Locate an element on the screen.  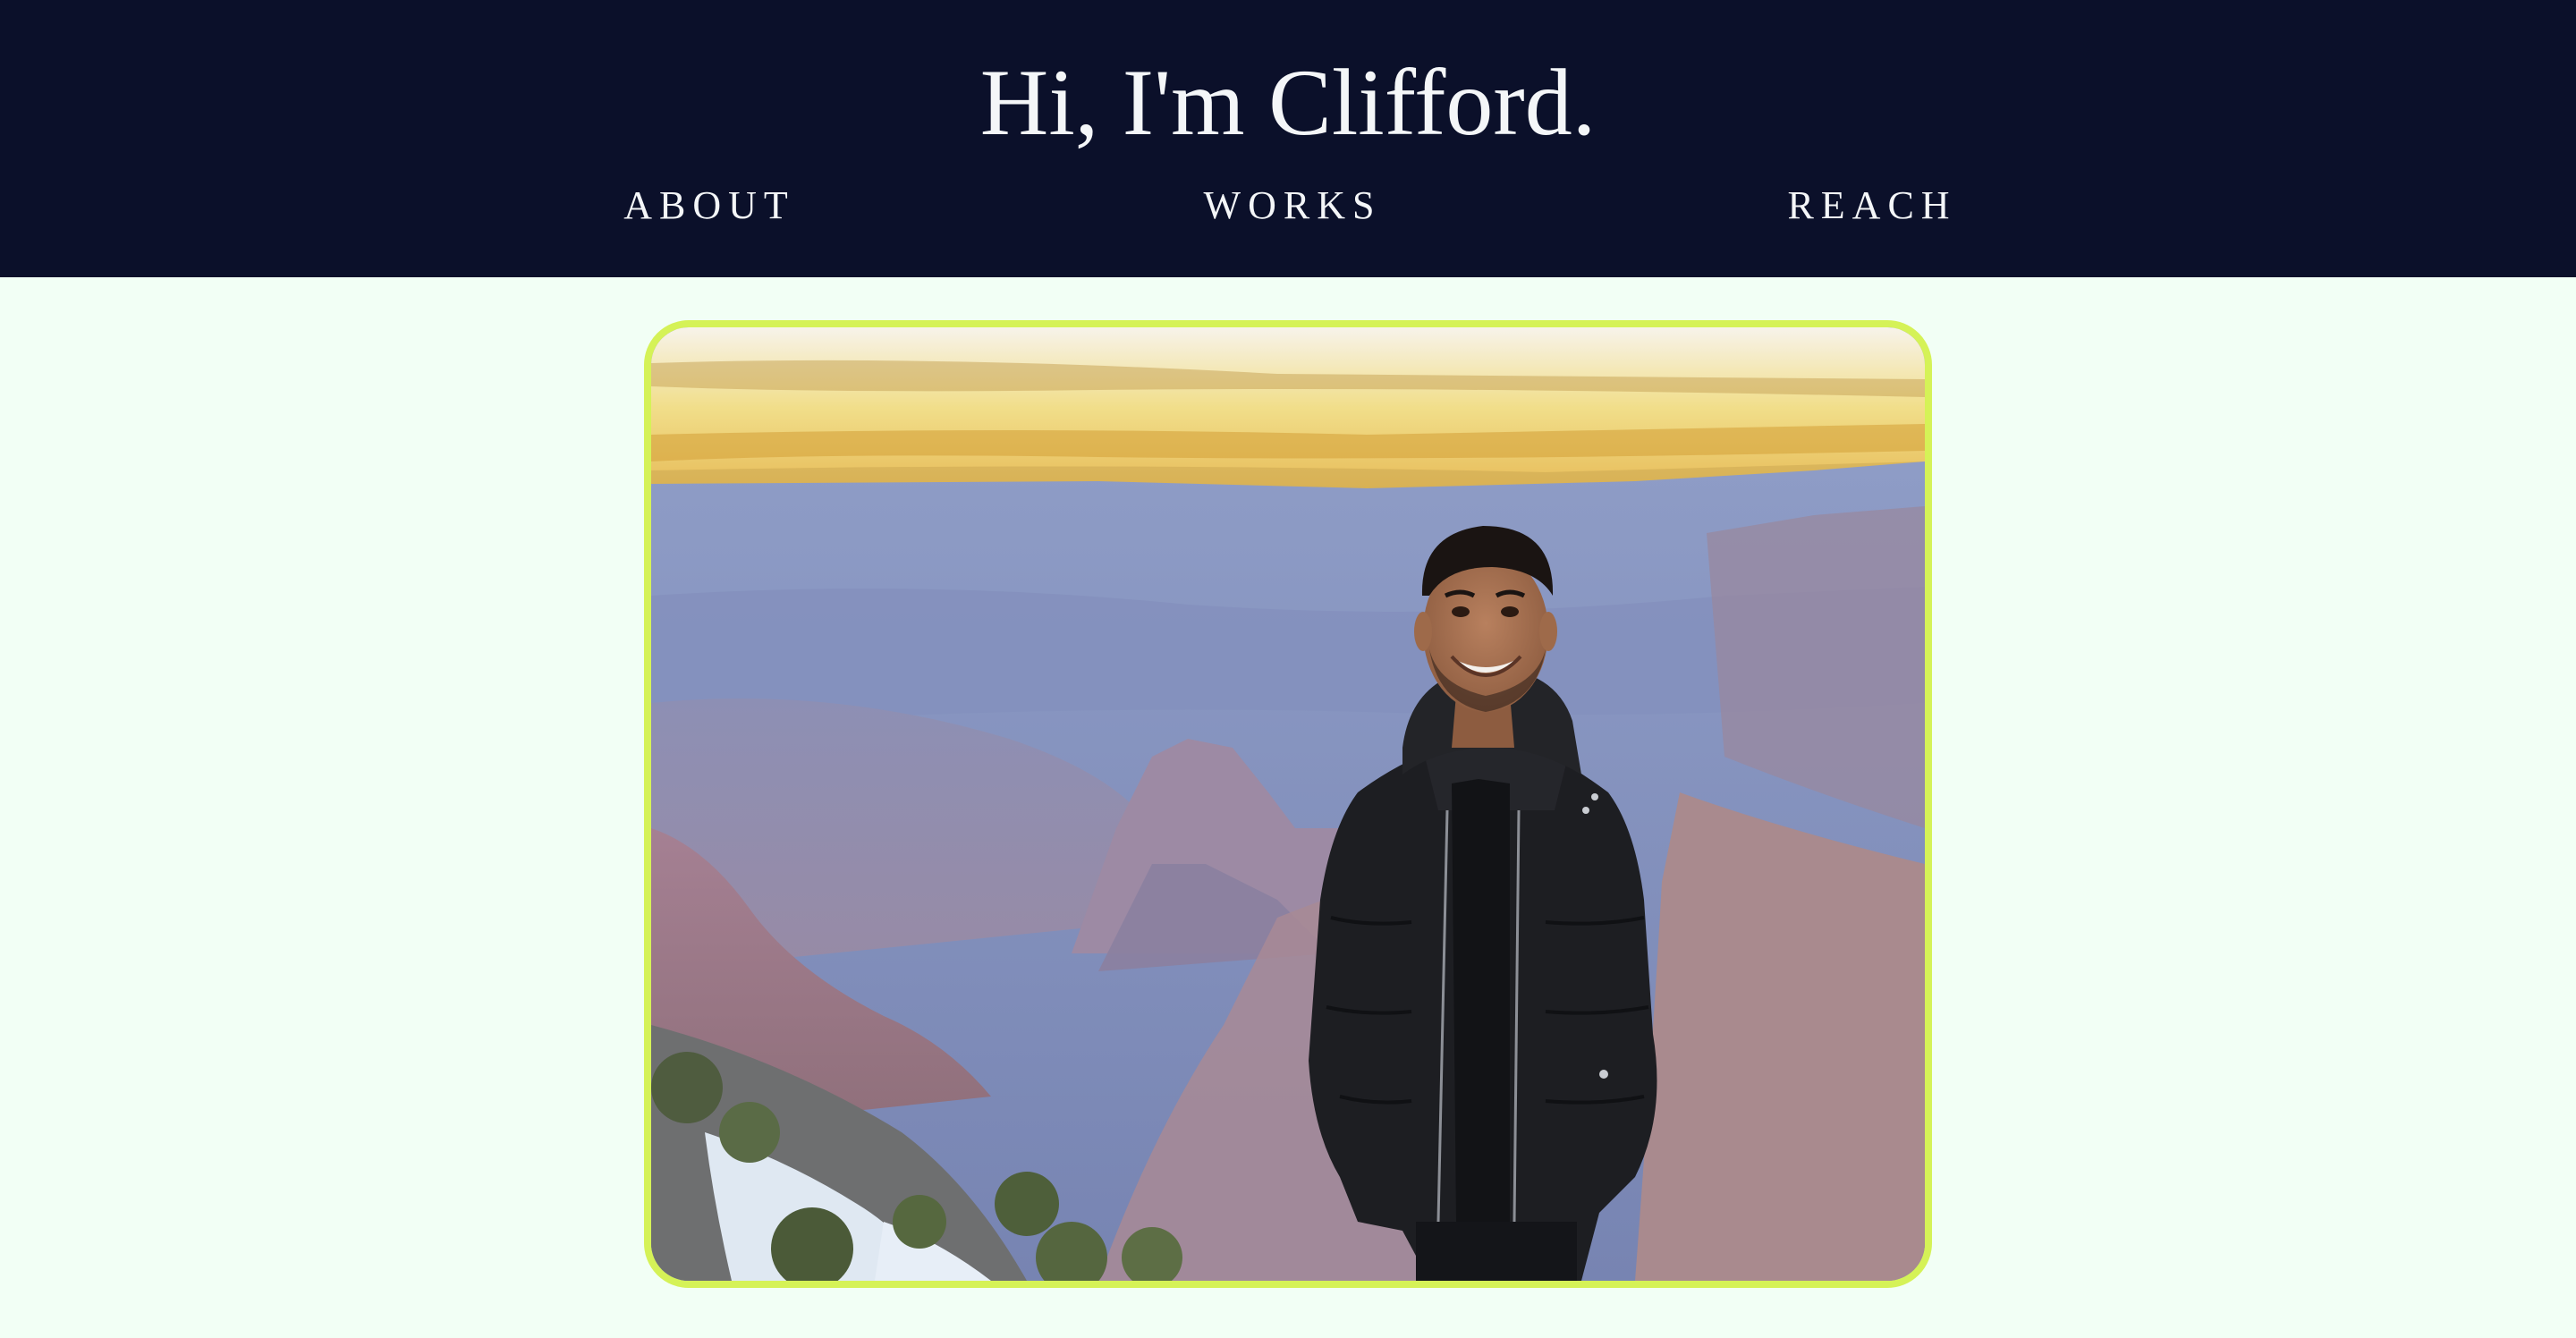
nav-works-link: WORKS is located at coordinates (1292, 206).